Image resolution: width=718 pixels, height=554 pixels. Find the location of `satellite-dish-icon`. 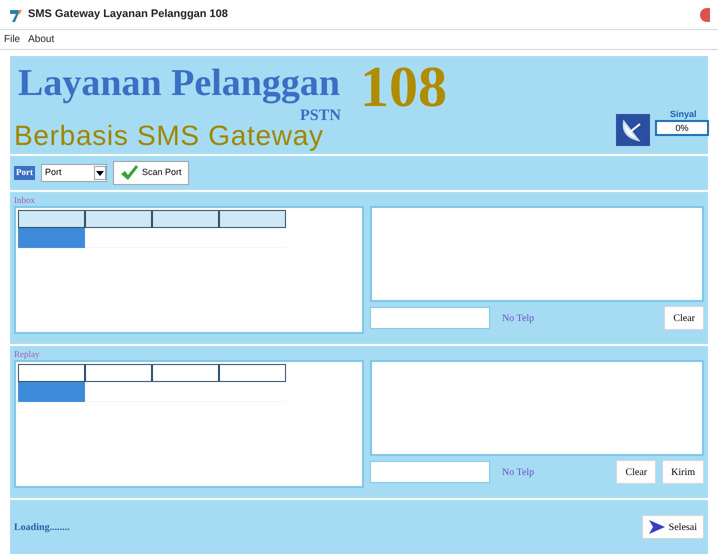

satellite-dish-icon is located at coordinates (633, 130).